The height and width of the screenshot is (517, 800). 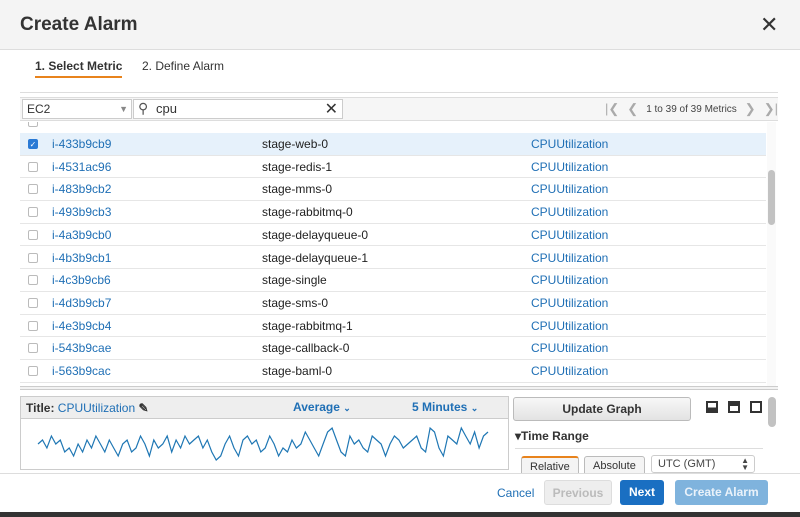 What do you see at coordinates (771, 109) in the screenshot?
I see `last-page-icon: ❯|` at bounding box center [771, 109].